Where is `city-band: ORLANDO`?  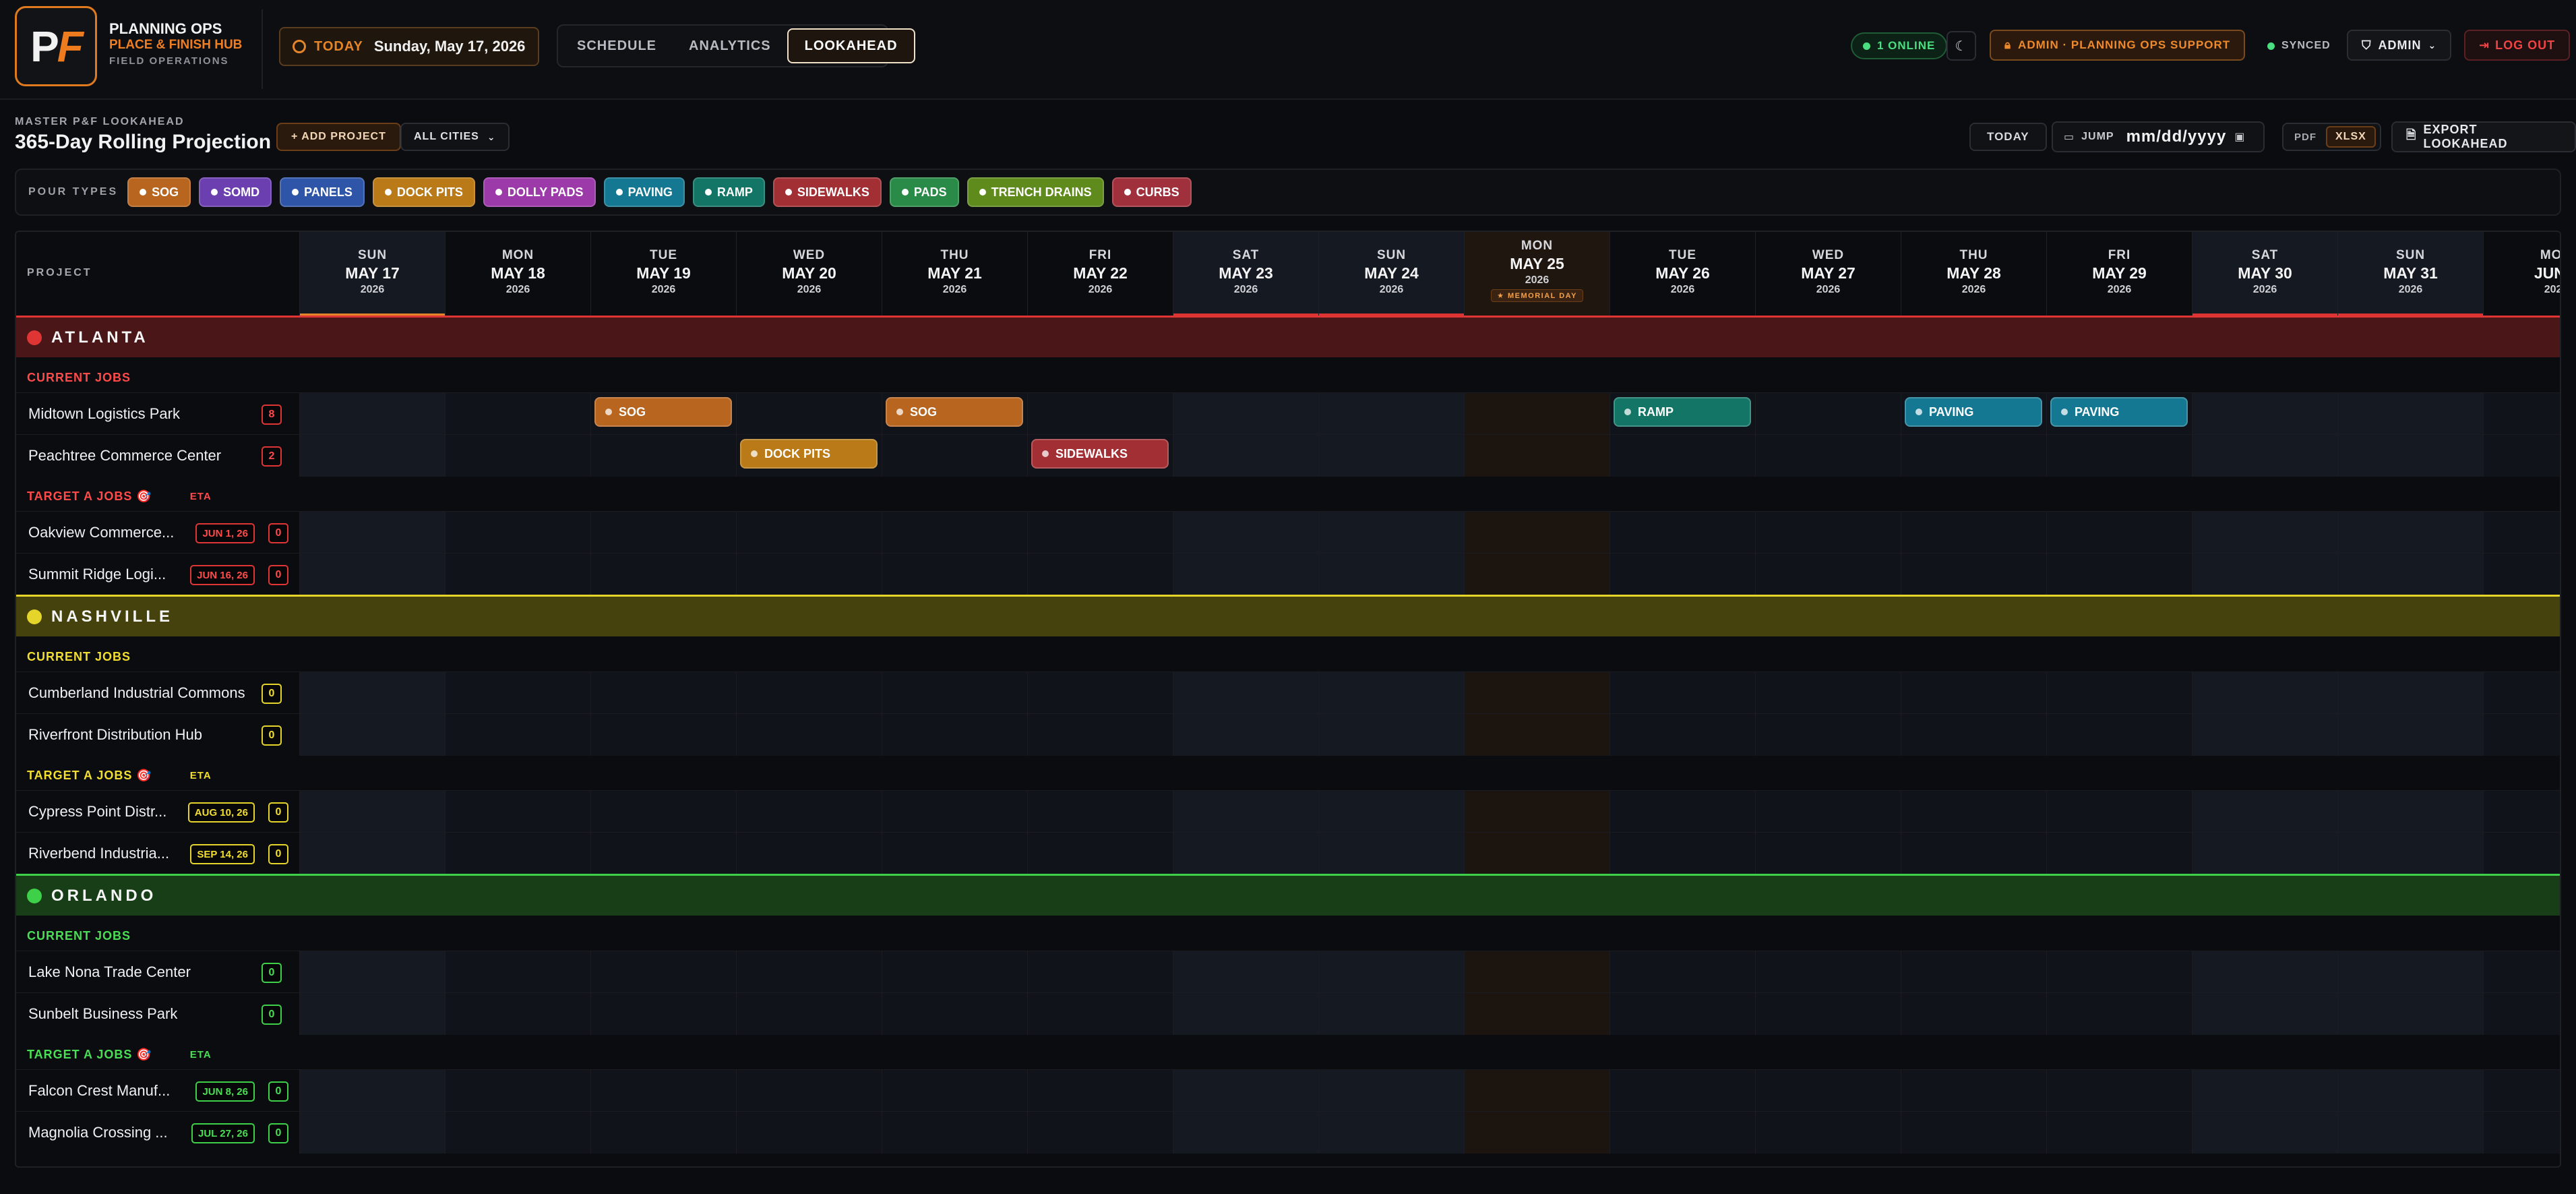
city-band: ORLANDO is located at coordinates (1288, 895).